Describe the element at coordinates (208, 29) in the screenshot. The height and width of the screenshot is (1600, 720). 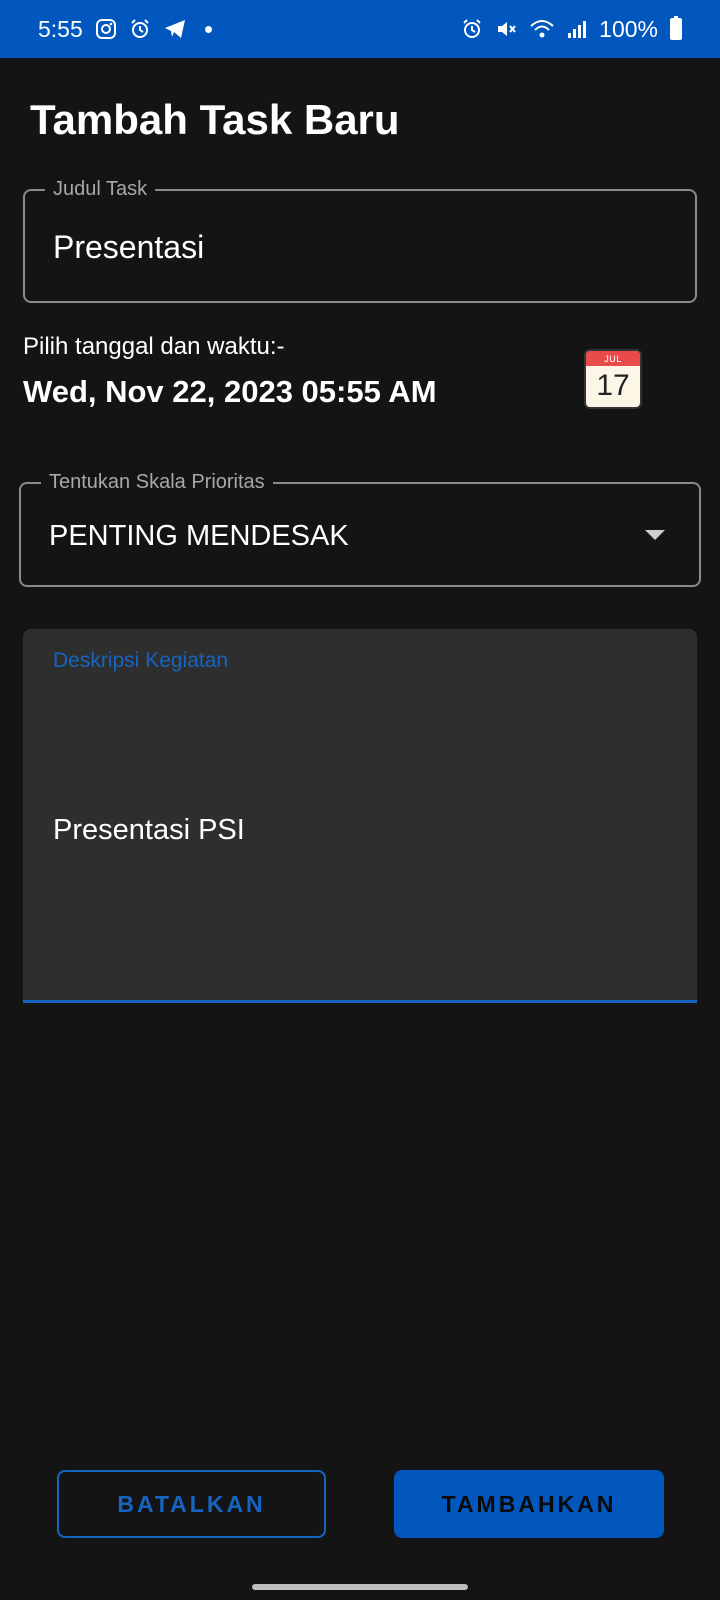
I see `notification-dot-icon` at that location.